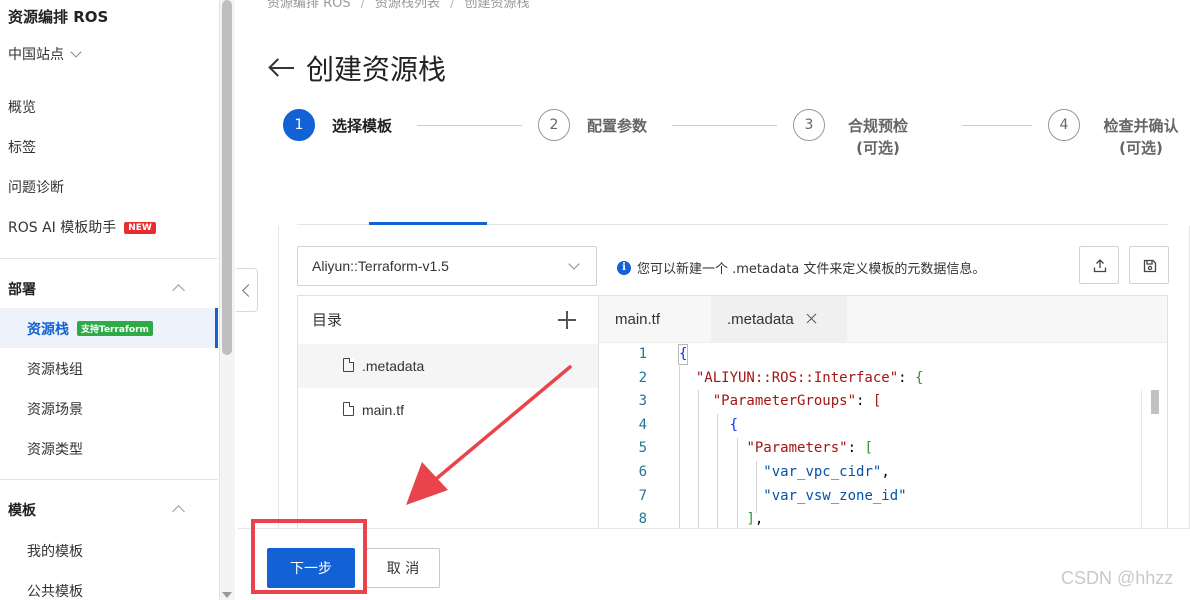 The width and height of the screenshot is (1190, 600). What do you see at coordinates (883, 319) in the screenshot?
I see `editor-tab-bar: main.tf .metadata` at bounding box center [883, 319].